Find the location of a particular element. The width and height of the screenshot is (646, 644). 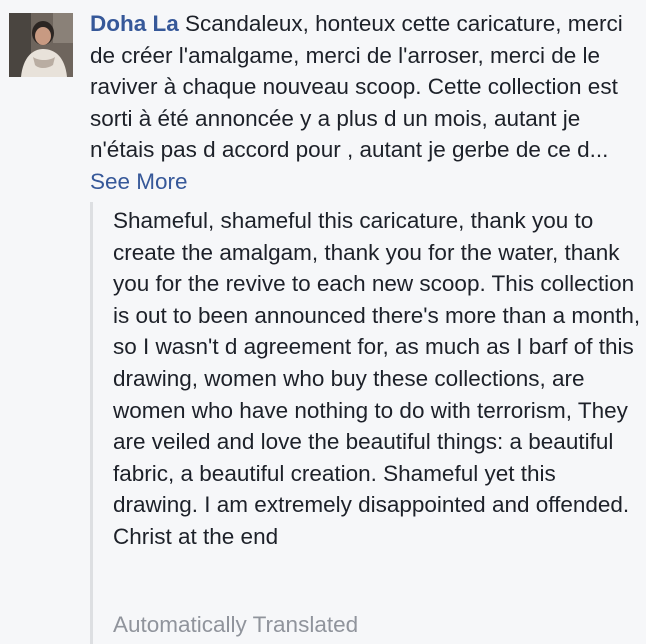

auto-translated-label: Automatically Translated is located at coordinates (236, 624).